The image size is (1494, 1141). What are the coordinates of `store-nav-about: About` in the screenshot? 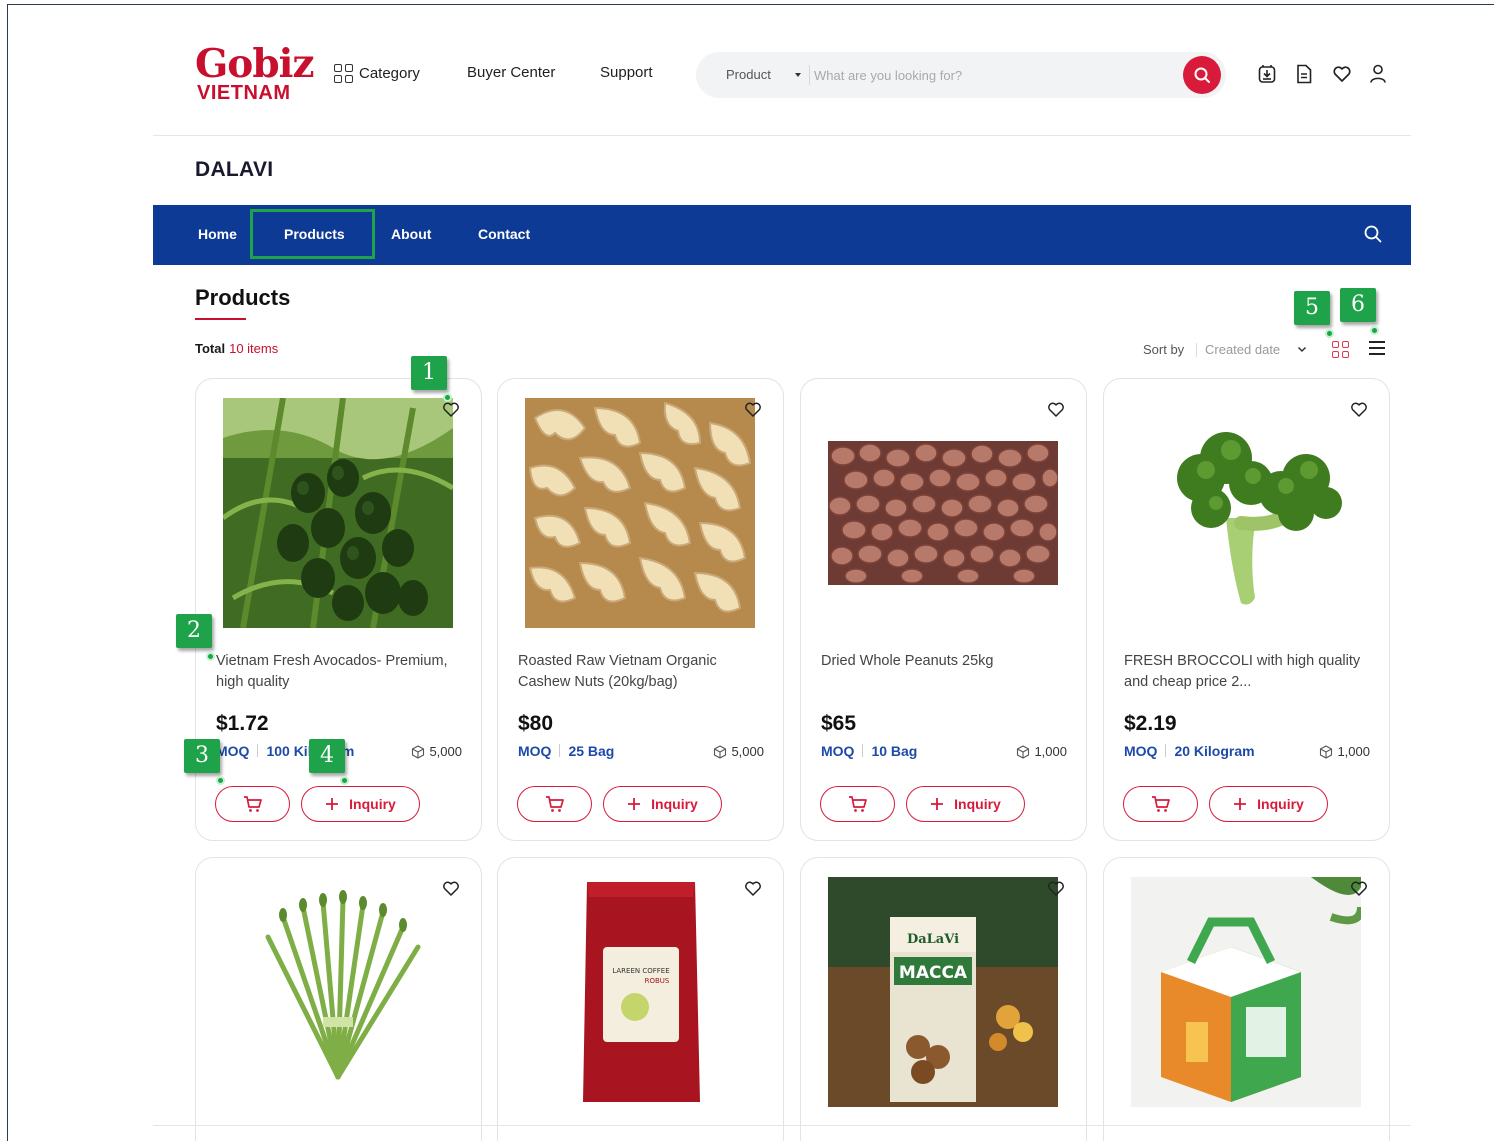 It's located at (411, 234).